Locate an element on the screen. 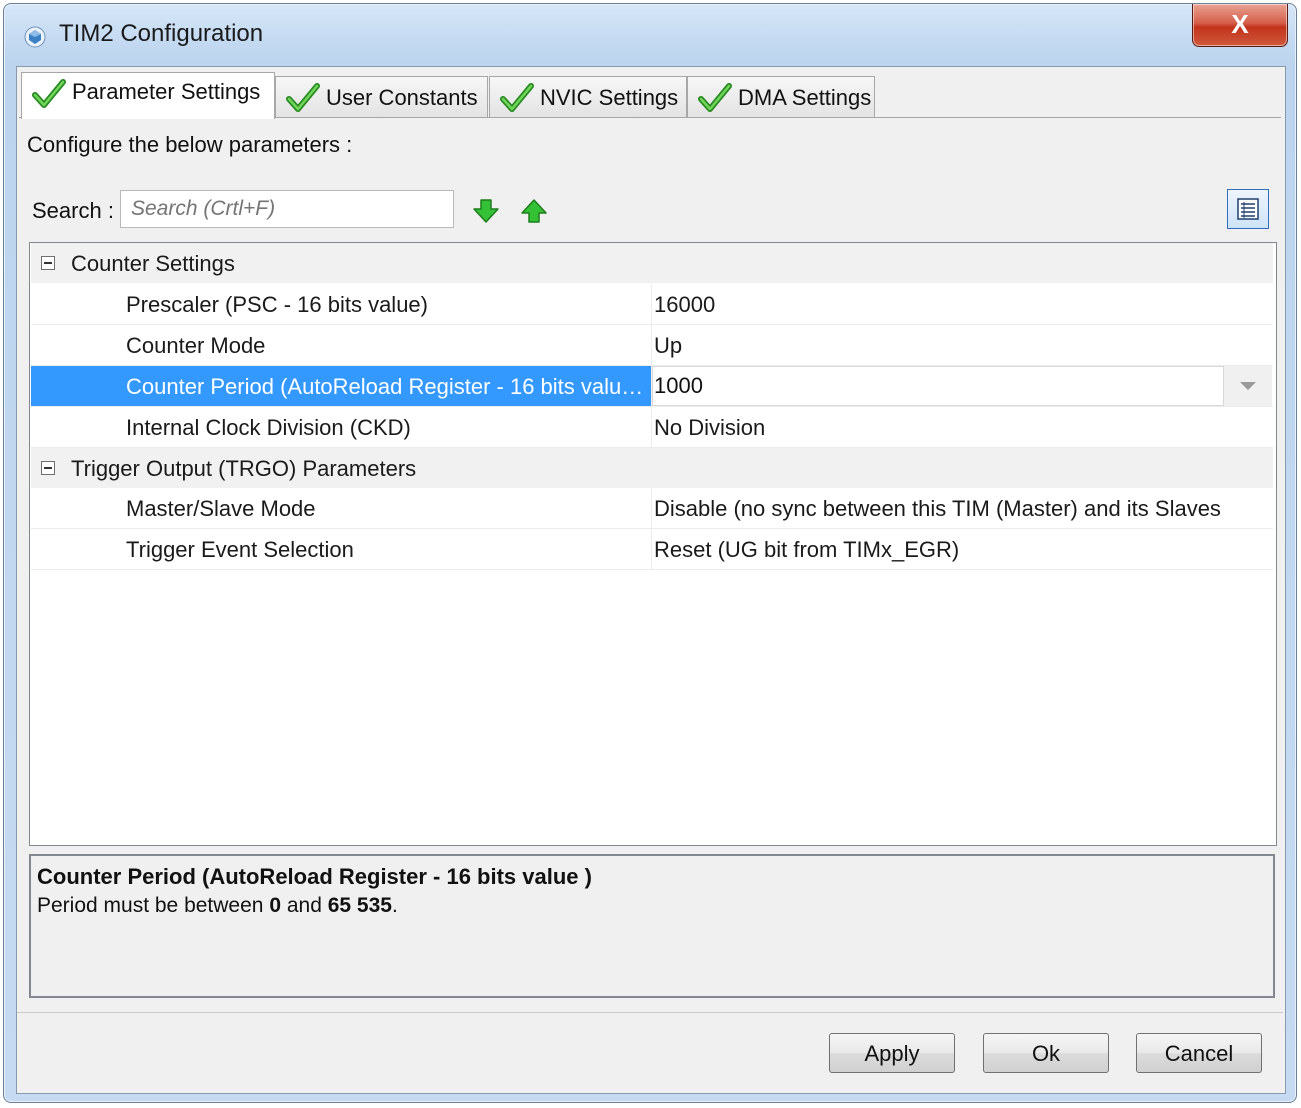 Image resolution: width=1301 pixels, height=1108 pixels. group-row-trigger-output: Trigger Output (TRGO) Parameters is located at coordinates (652, 468).